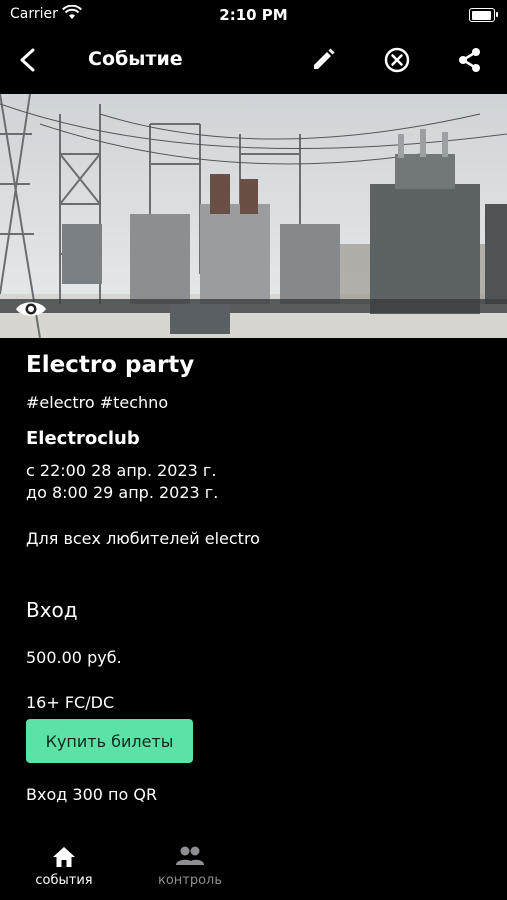 The height and width of the screenshot is (900, 507). Describe the element at coordinates (83, 438) in the screenshot. I see `event-venue: Electroclub` at that location.